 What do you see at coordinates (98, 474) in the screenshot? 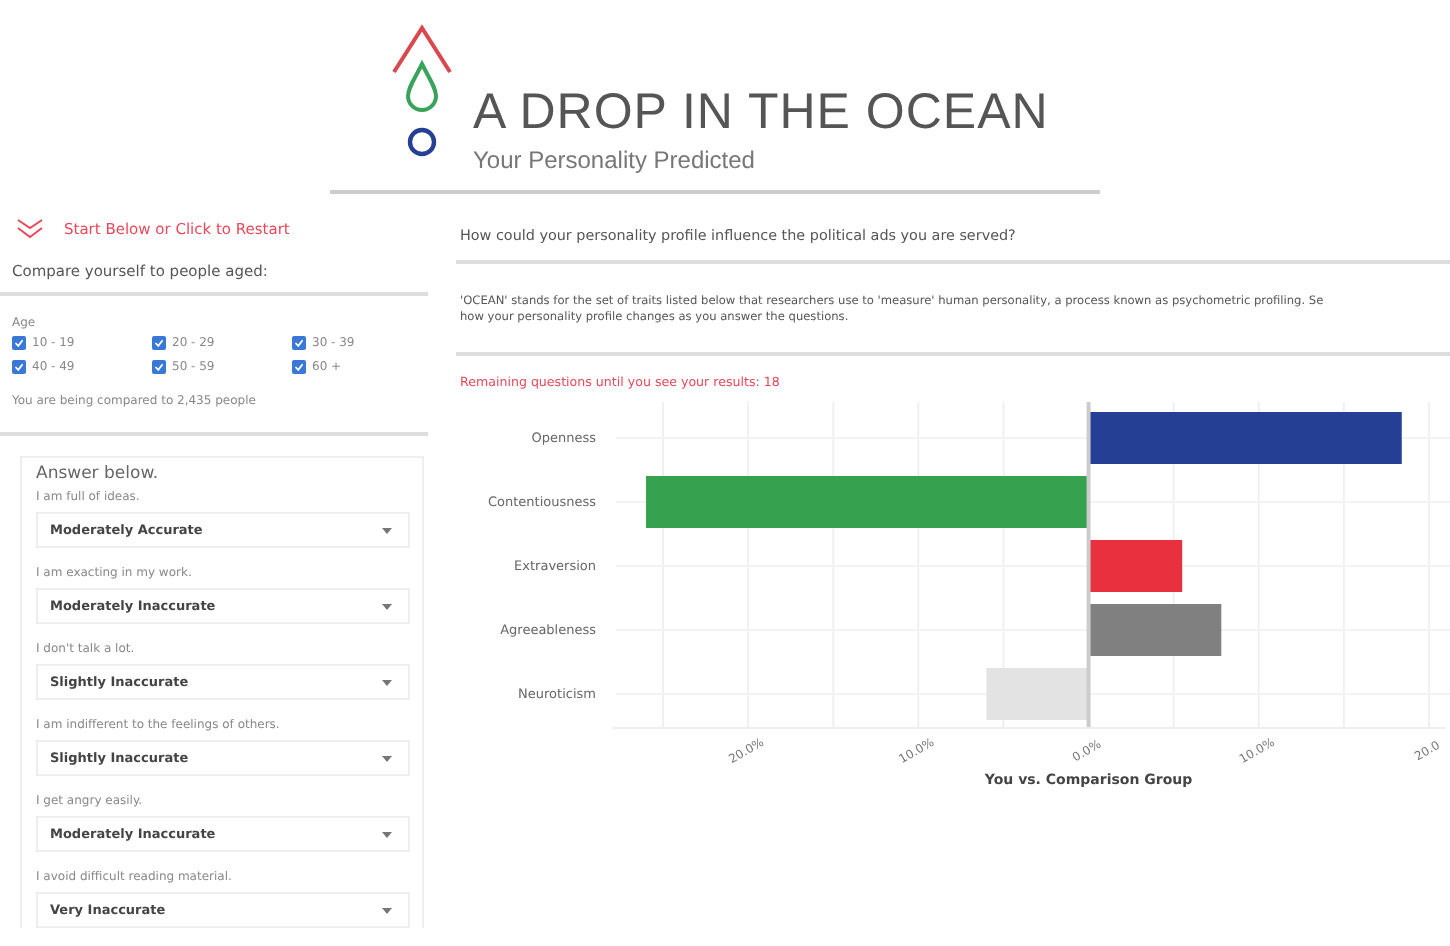
I see `answers-heading: Answer below.` at bounding box center [98, 474].